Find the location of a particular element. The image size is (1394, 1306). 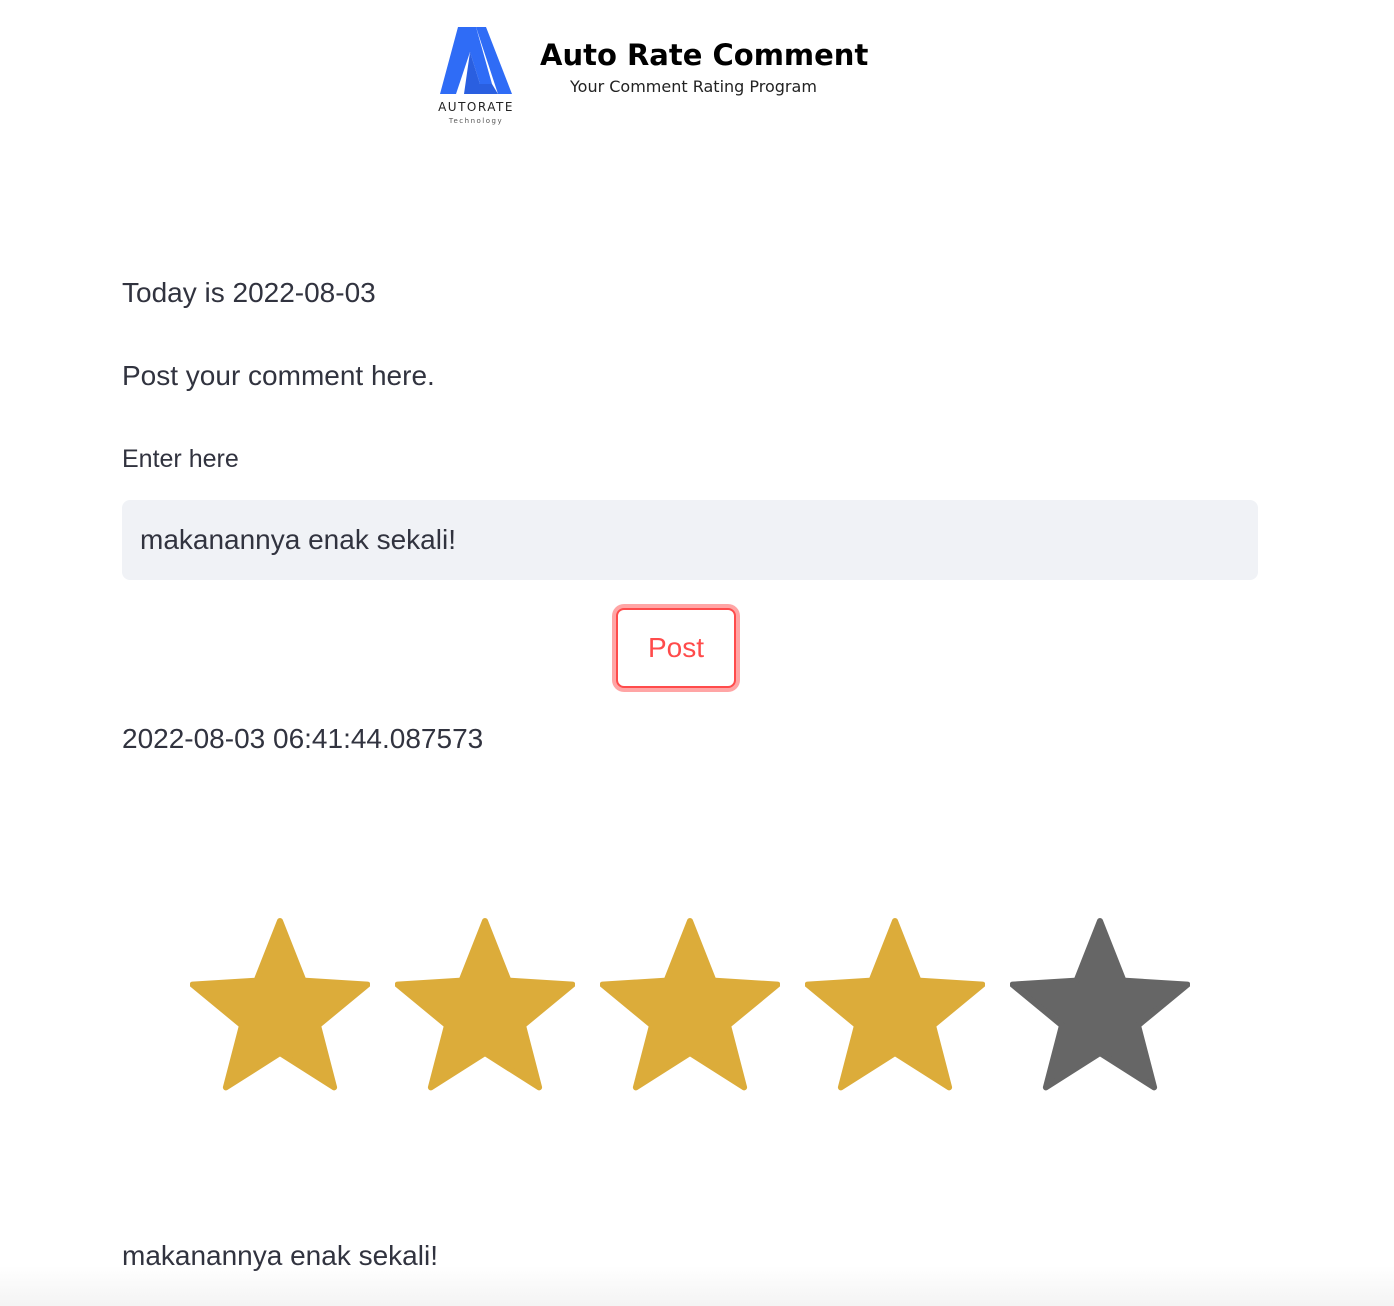

post-button: Post is located at coordinates (676, 648).